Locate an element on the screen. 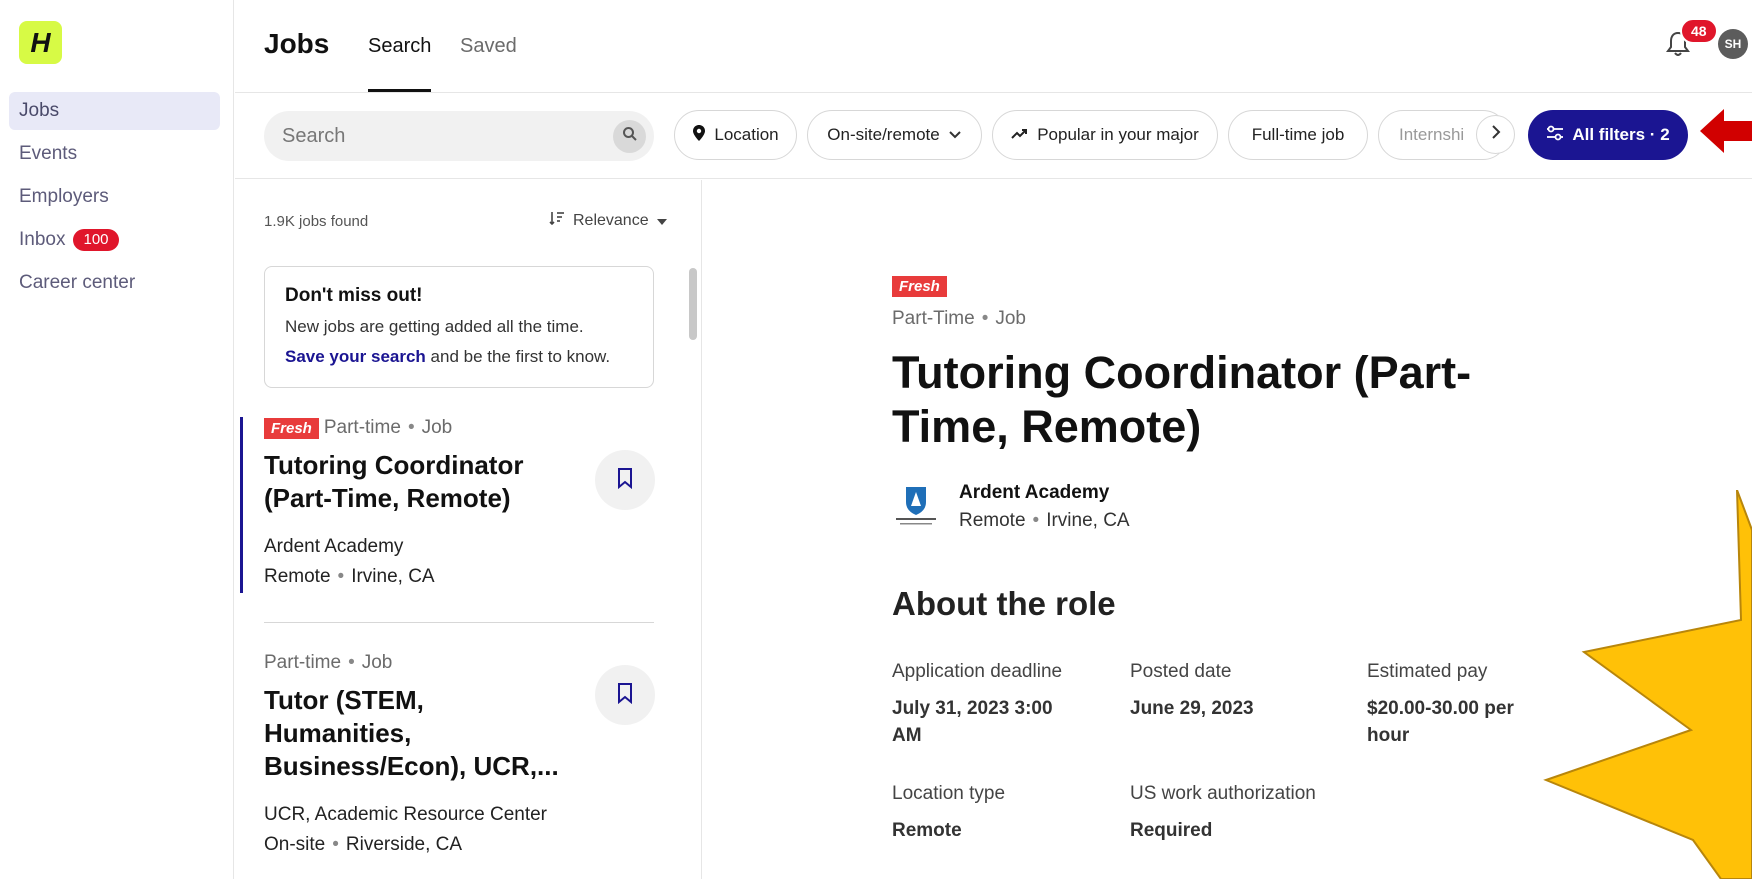  all-filters-button: All filters · 2 is located at coordinates (1608, 135).